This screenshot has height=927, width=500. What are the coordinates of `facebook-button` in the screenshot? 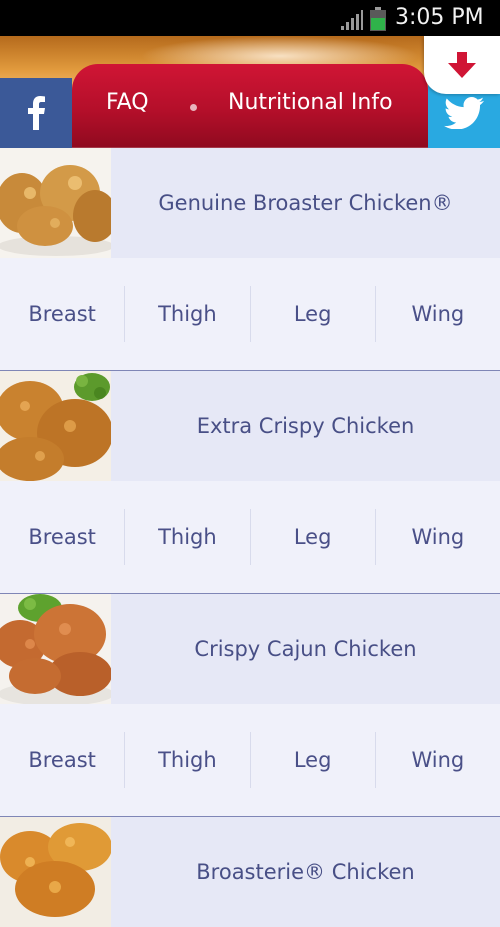 It's located at (36, 113).